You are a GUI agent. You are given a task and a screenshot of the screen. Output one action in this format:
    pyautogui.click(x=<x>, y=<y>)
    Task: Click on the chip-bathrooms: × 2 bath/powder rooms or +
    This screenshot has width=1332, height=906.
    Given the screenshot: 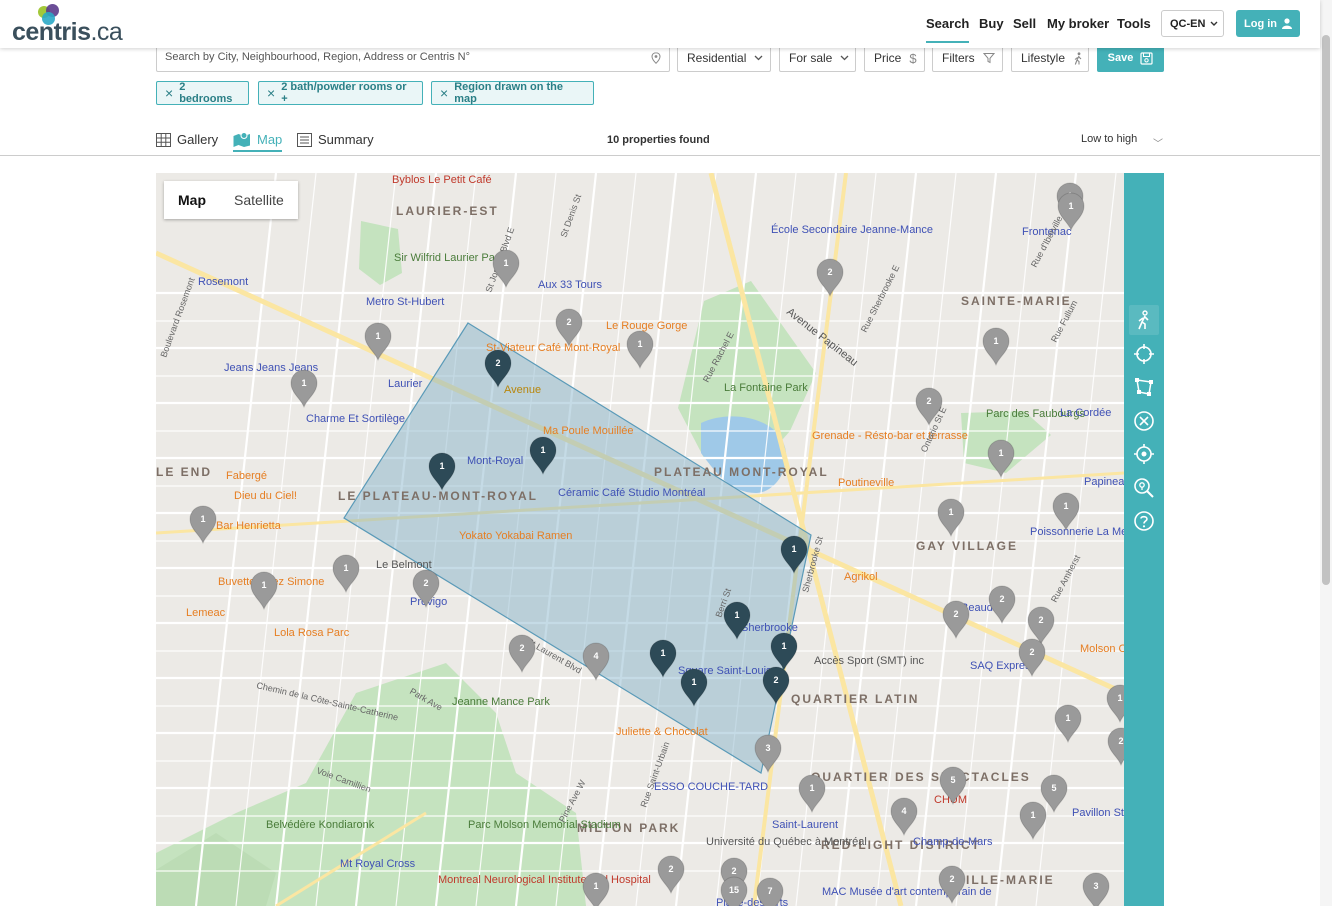 What is the action you would take?
    pyautogui.click(x=340, y=93)
    